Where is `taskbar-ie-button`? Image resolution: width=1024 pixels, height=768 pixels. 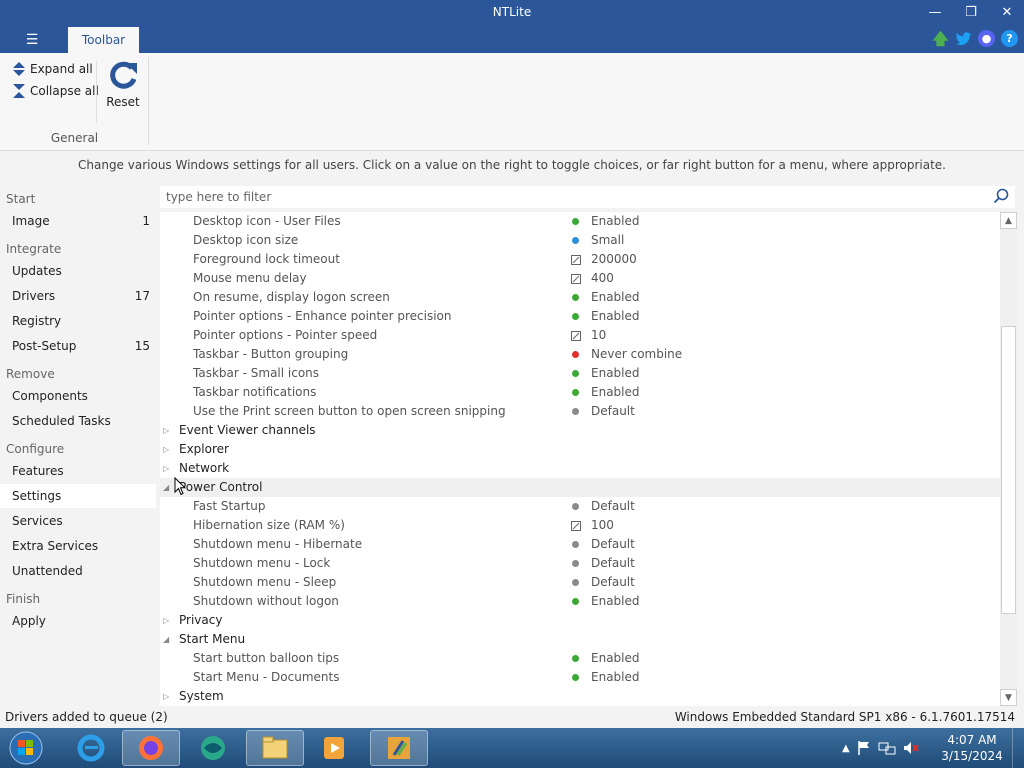 taskbar-ie-button is located at coordinates (91, 748).